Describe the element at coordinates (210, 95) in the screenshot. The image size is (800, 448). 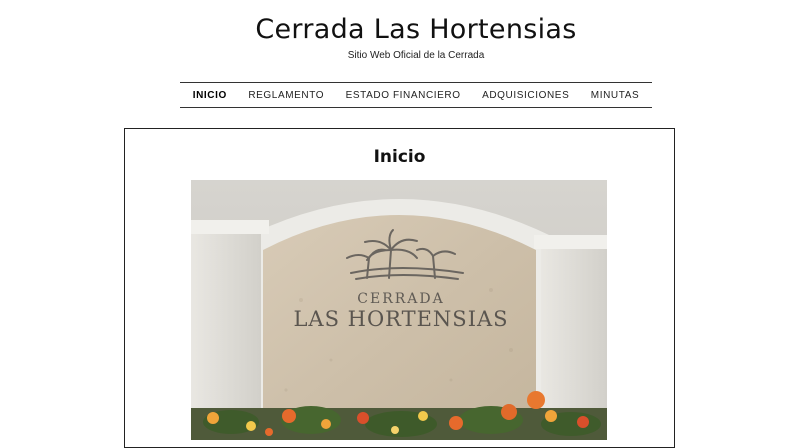
I see `nav-item-inicio: INICIO` at that location.